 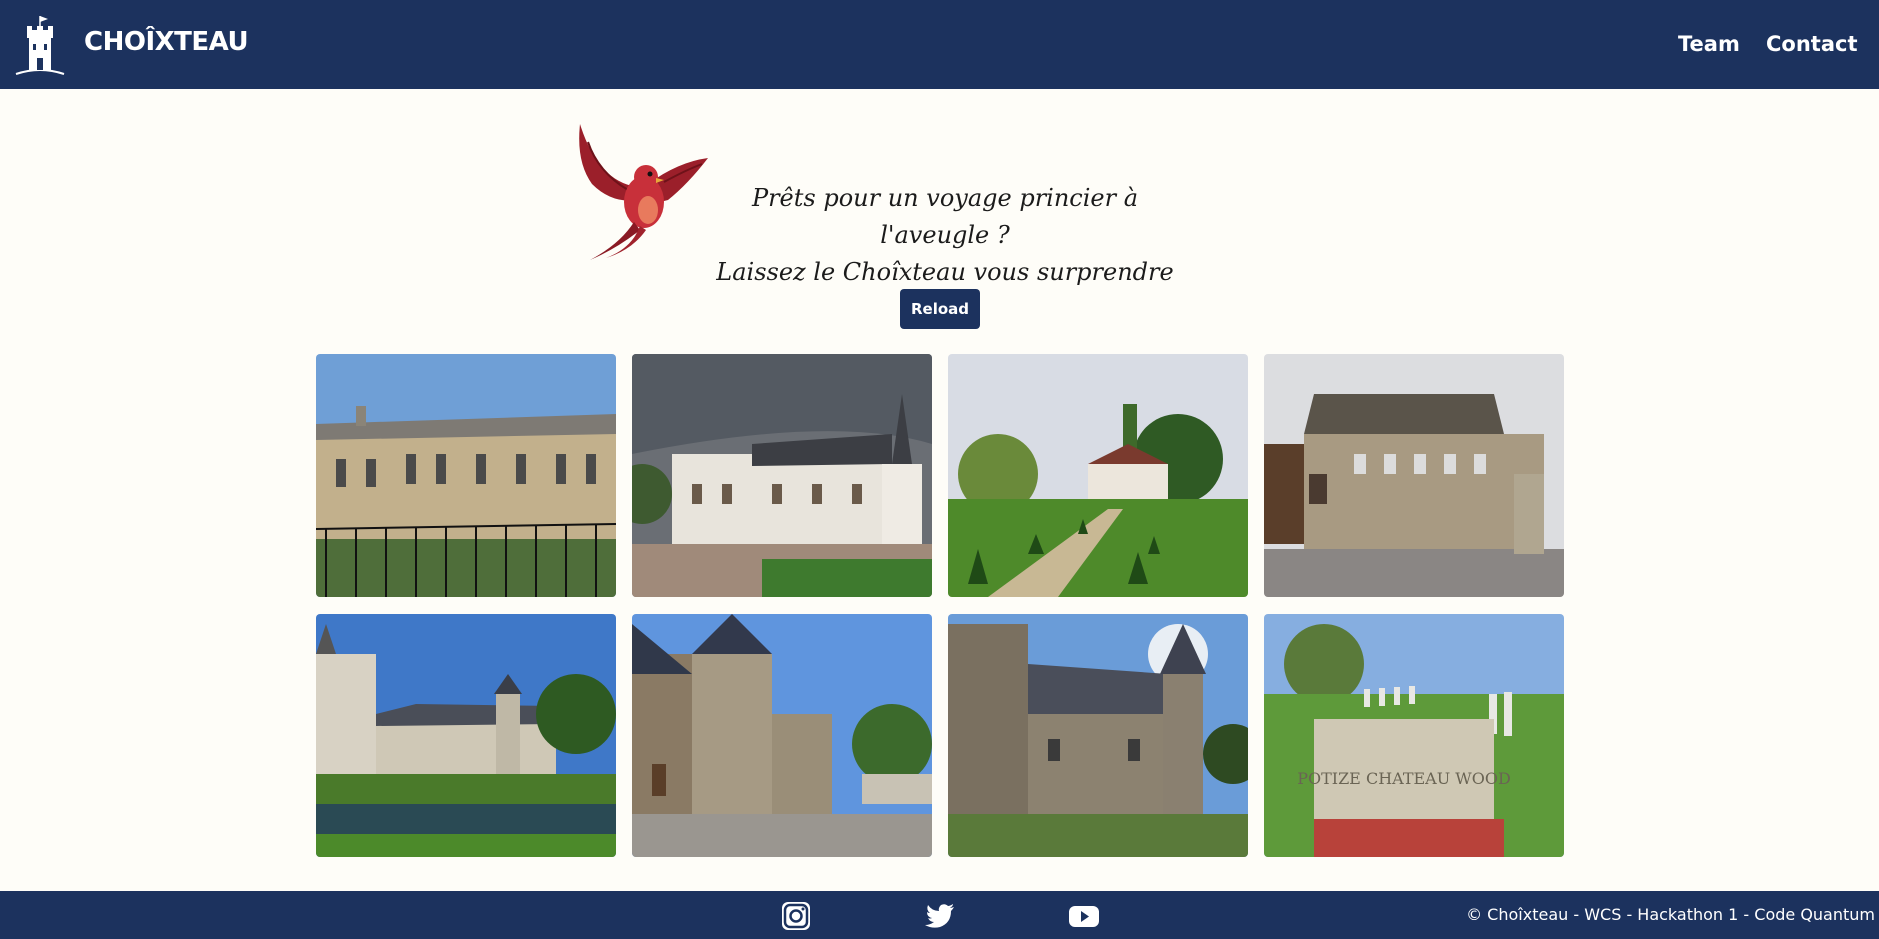 I want to click on gallery-image-memorial-stone-cemetery: POTIZE CHATEAU WOOD, so click(x=1414, y=735).